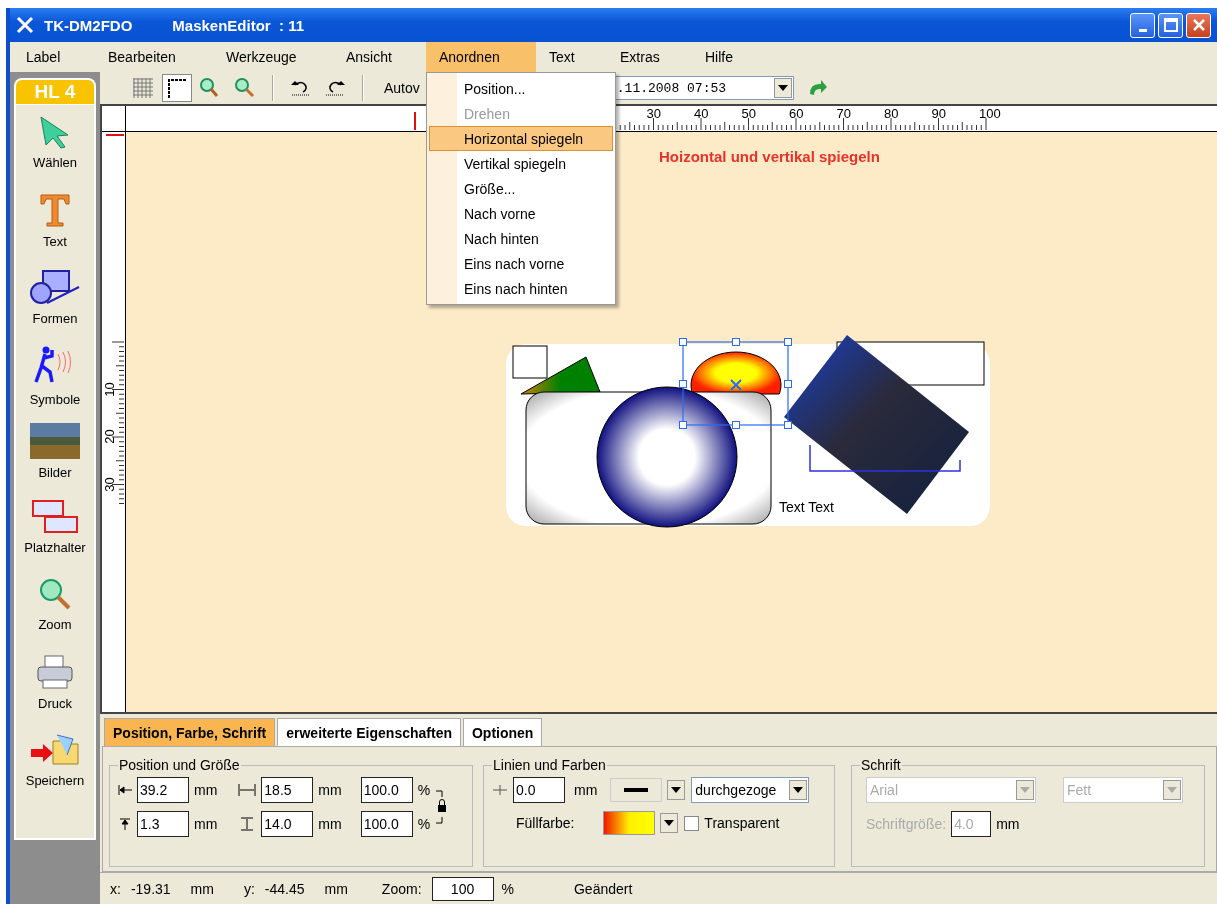 The width and height of the screenshot is (1217, 904). I want to click on close-button, so click(1198, 25).